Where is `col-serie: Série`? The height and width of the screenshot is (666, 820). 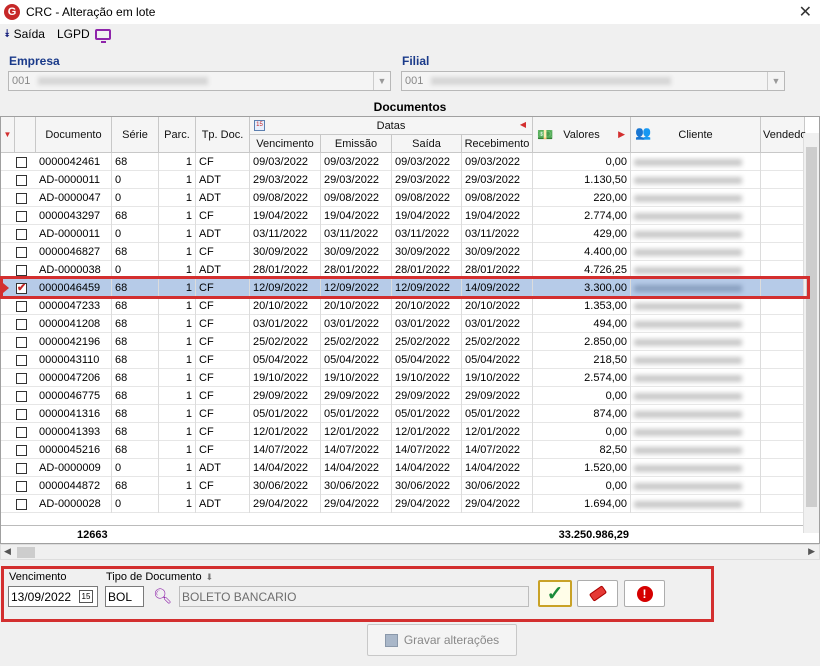 col-serie: Série is located at coordinates (135, 135).